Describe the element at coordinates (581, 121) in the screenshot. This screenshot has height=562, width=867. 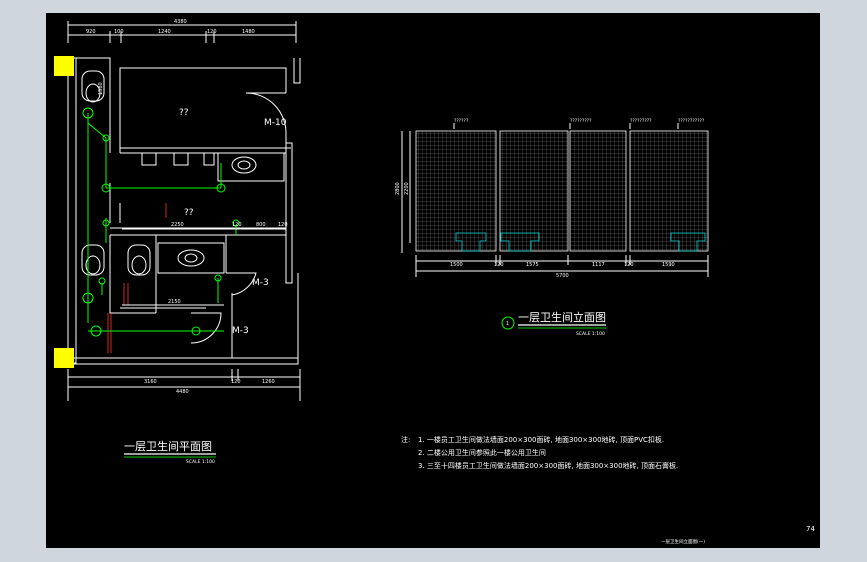
I see `elev-top-label-2: ?????????` at that location.